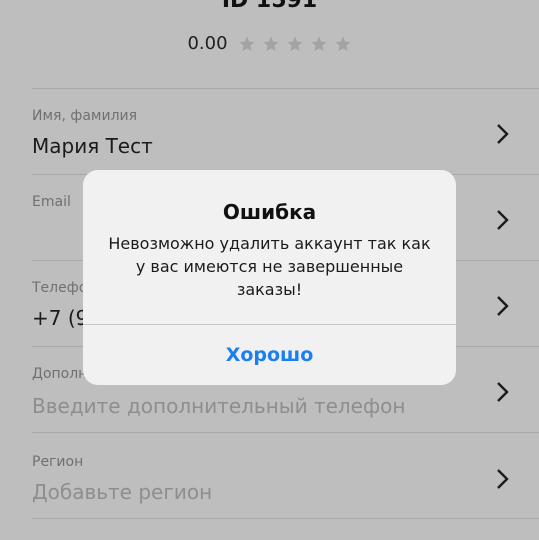 Image resolution: width=539 pixels, height=540 pixels. I want to click on alert-ok-button: Хорошо, so click(269, 355).